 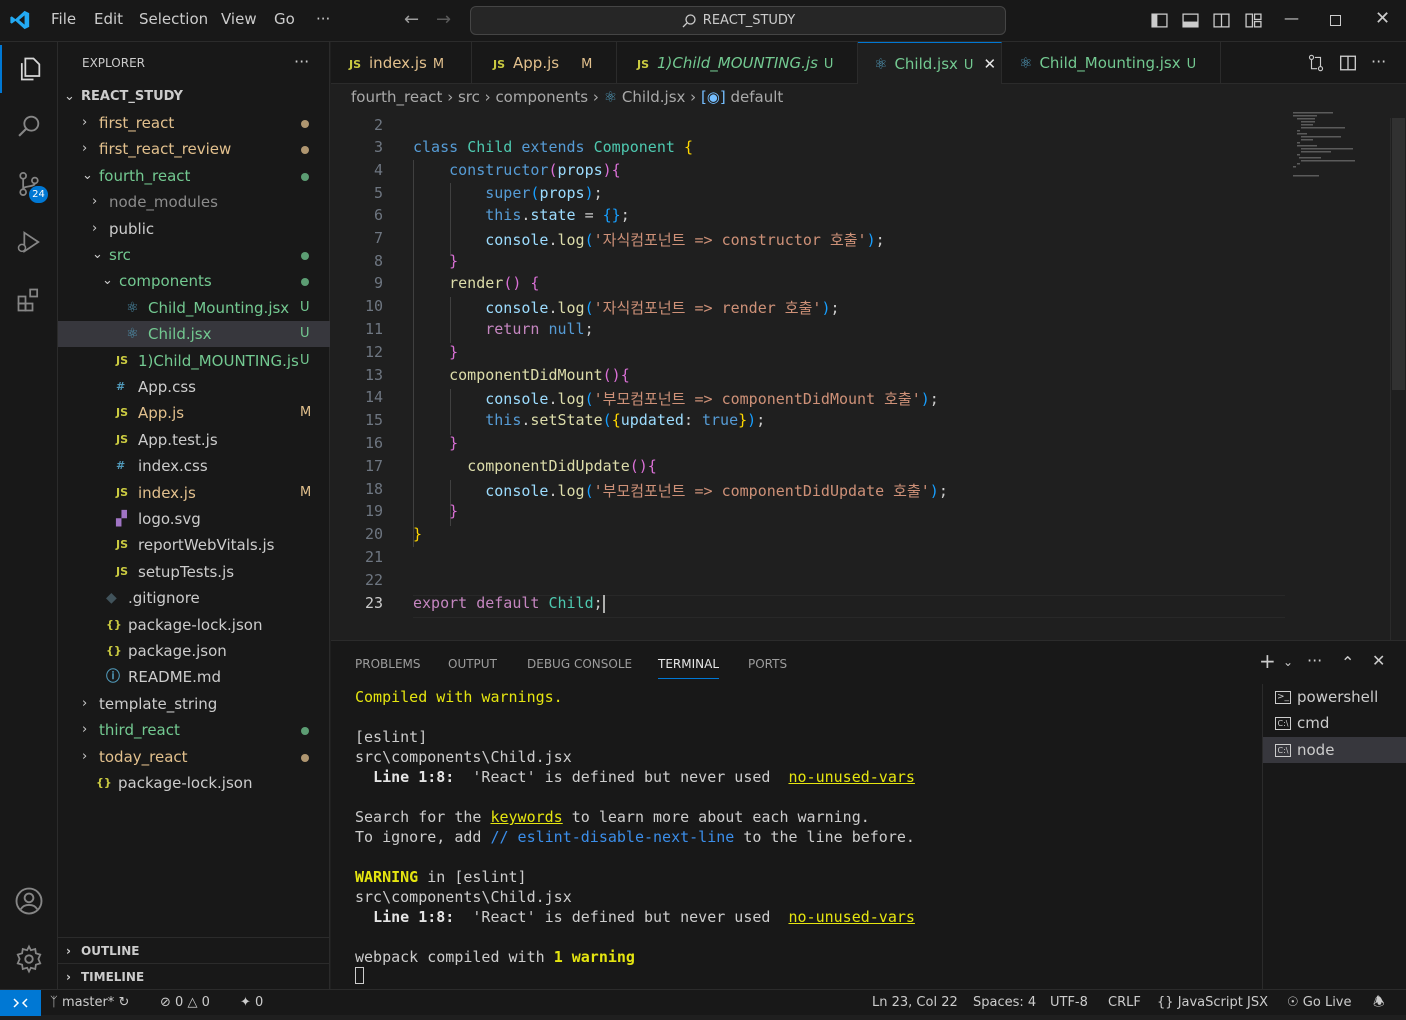 What do you see at coordinates (194, 123) in the screenshot?
I see `tree-item: › first_react` at bounding box center [194, 123].